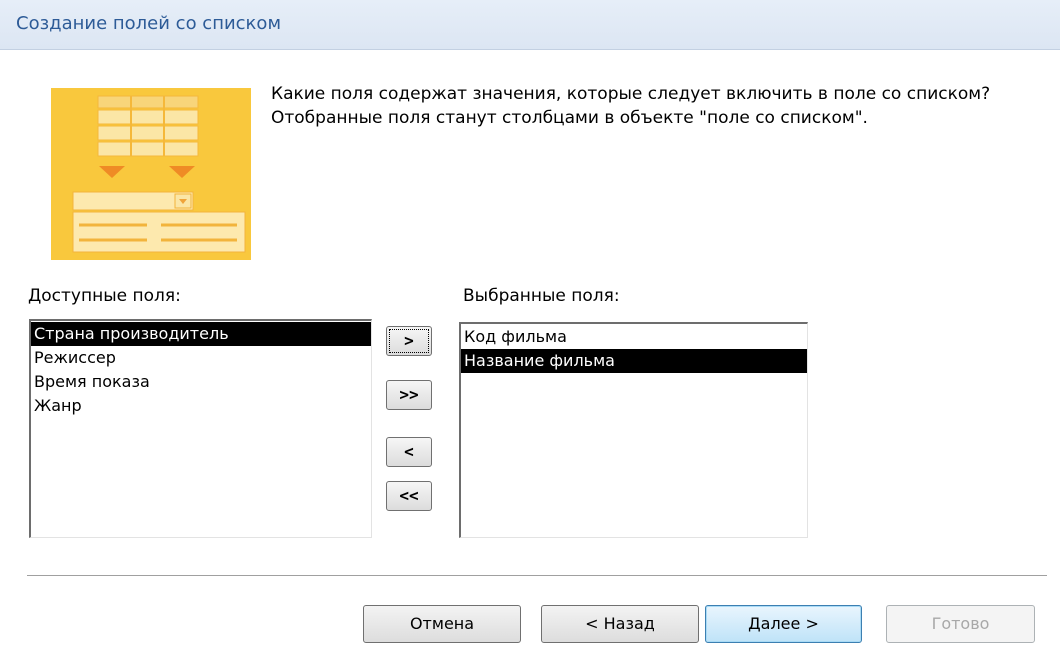 This screenshot has width=1060, height=653. I want to click on list-item: Название фильма, so click(634, 361).